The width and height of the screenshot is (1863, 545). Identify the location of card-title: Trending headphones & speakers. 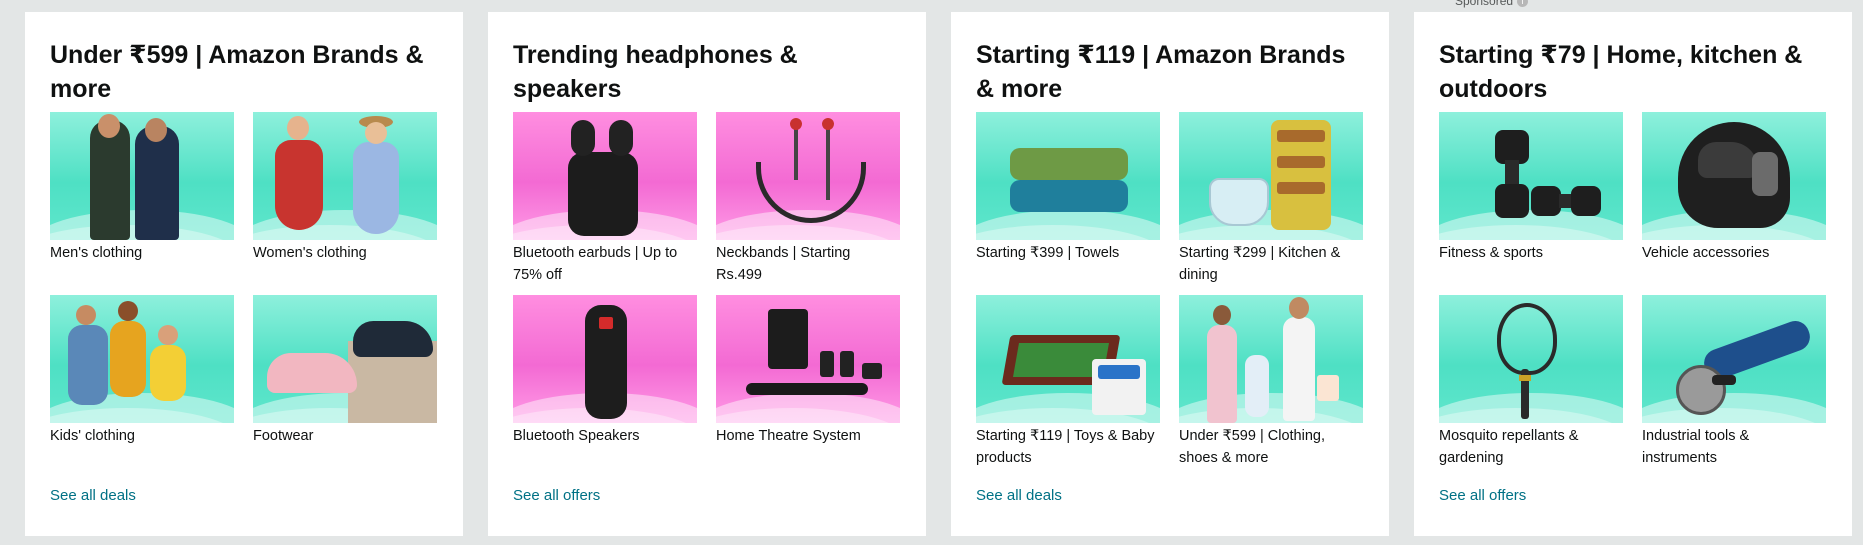
(655, 72).